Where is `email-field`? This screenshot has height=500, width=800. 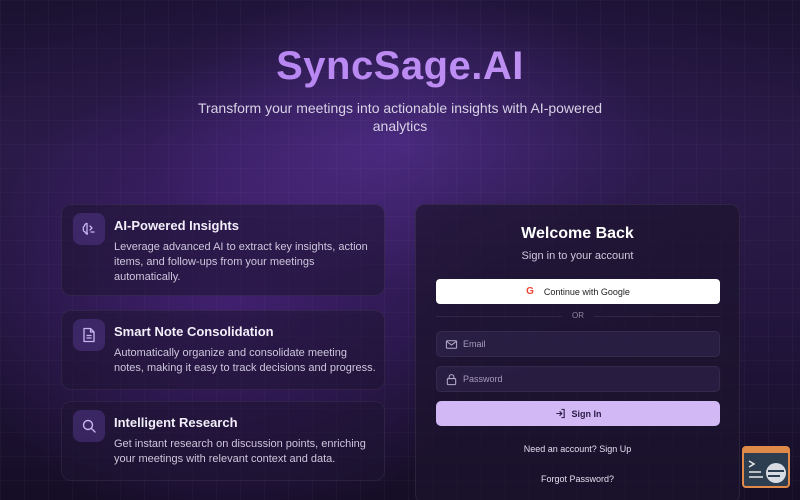 email-field is located at coordinates (578, 344).